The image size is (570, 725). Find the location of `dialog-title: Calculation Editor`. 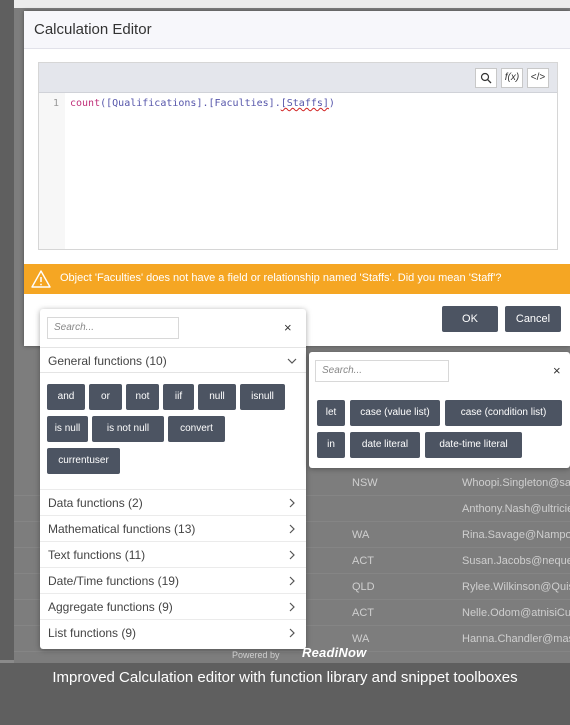

dialog-title: Calculation Editor is located at coordinates (93, 29).